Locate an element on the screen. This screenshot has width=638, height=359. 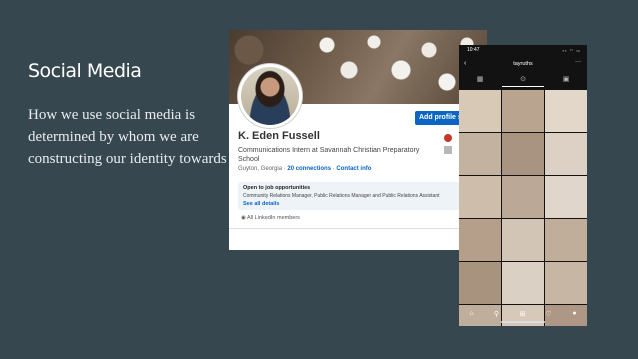
profile-icon: ● is located at coordinates (574, 313).